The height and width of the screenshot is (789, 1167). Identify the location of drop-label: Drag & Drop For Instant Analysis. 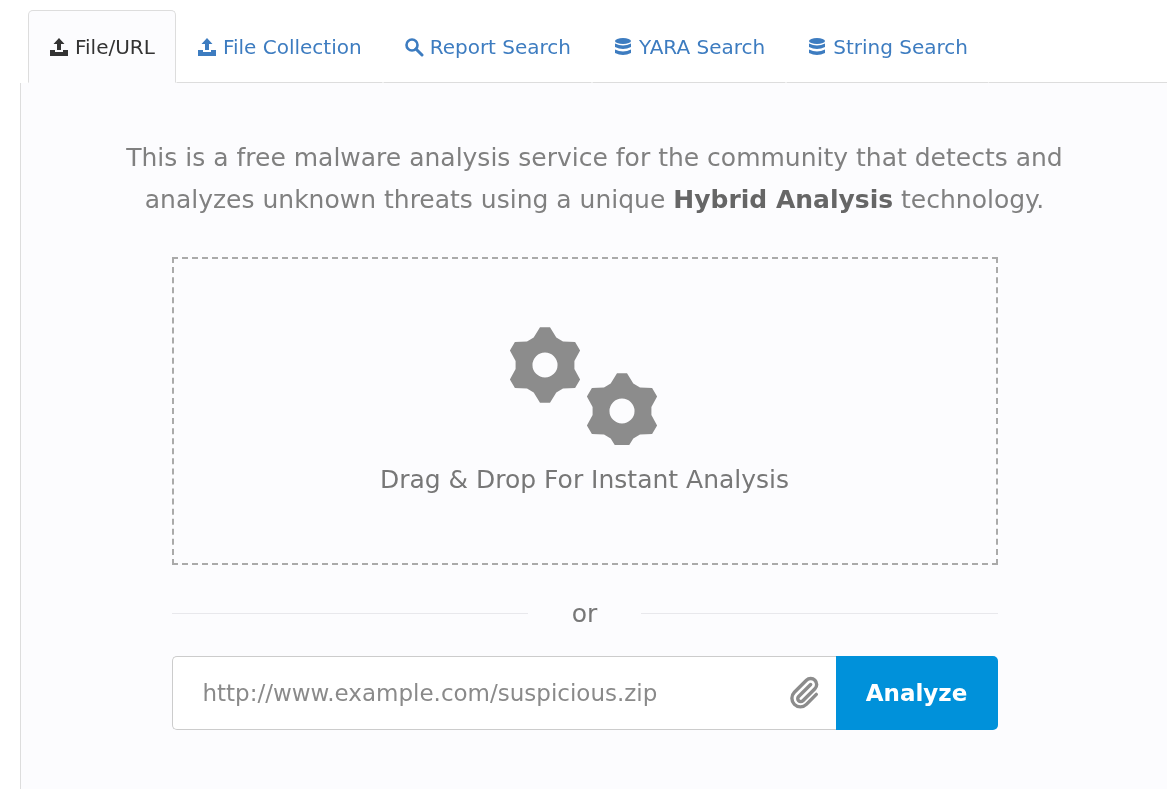
(584, 479).